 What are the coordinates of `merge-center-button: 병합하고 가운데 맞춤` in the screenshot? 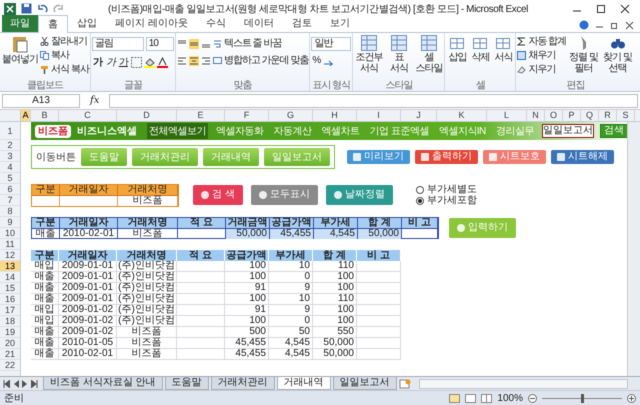 It's located at (260, 60).